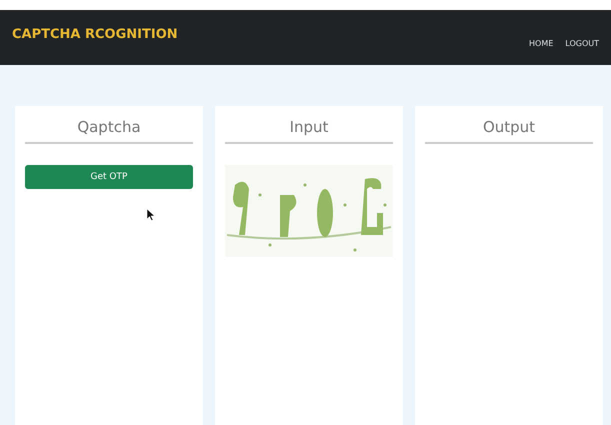 This screenshot has width=611, height=425. What do you see at coordinates (109, 177) in the screenshot?
I see `get-otp-button: Get OTP` at bounding box center [109, 177].